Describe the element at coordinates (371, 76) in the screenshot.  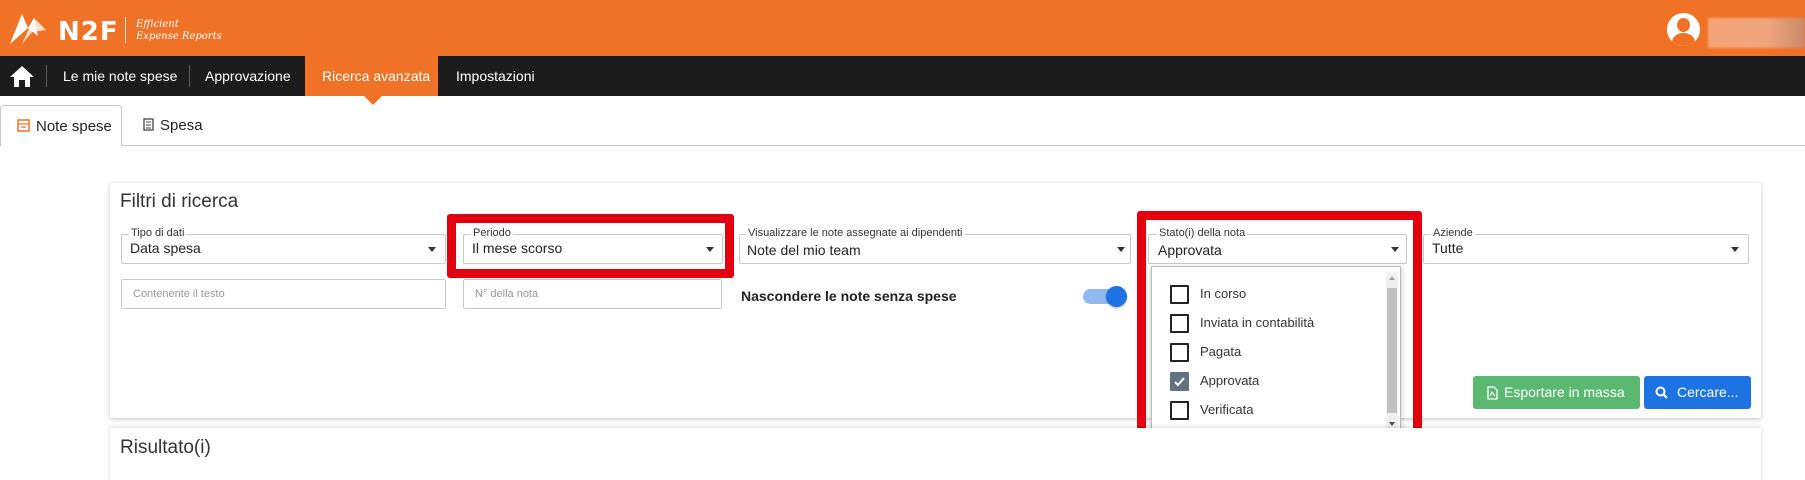
I see `nav-item-ricerca-avanzata: Ricerca avanzata` at that location.